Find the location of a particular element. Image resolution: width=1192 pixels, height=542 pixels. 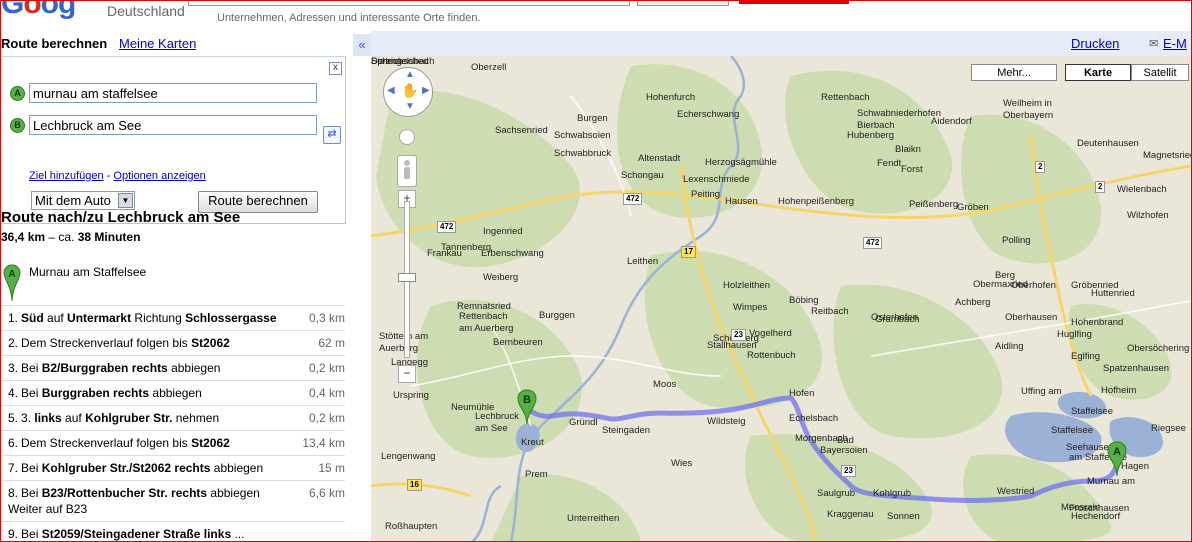

map-place-label: Hohenbrand is located at coordinates (1097, 322).